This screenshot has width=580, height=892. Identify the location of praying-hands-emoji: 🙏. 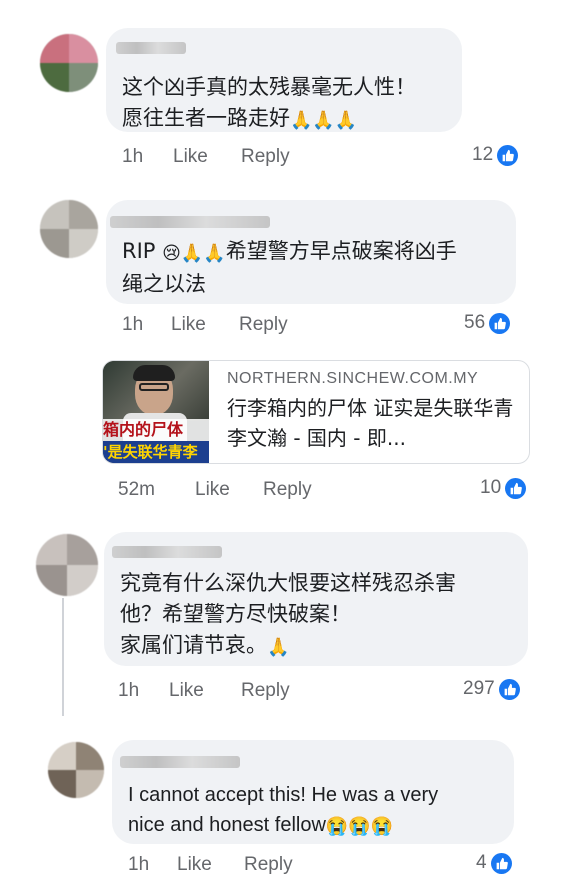
(278, 647).